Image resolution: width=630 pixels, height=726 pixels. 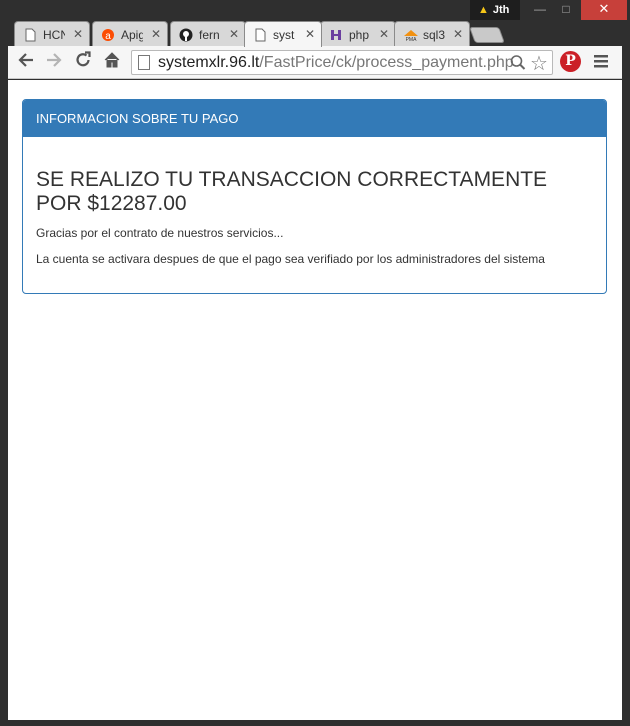 I want to click on url-path: /FastPrice/ck/process_payment.php, so click(x=386, y=62).